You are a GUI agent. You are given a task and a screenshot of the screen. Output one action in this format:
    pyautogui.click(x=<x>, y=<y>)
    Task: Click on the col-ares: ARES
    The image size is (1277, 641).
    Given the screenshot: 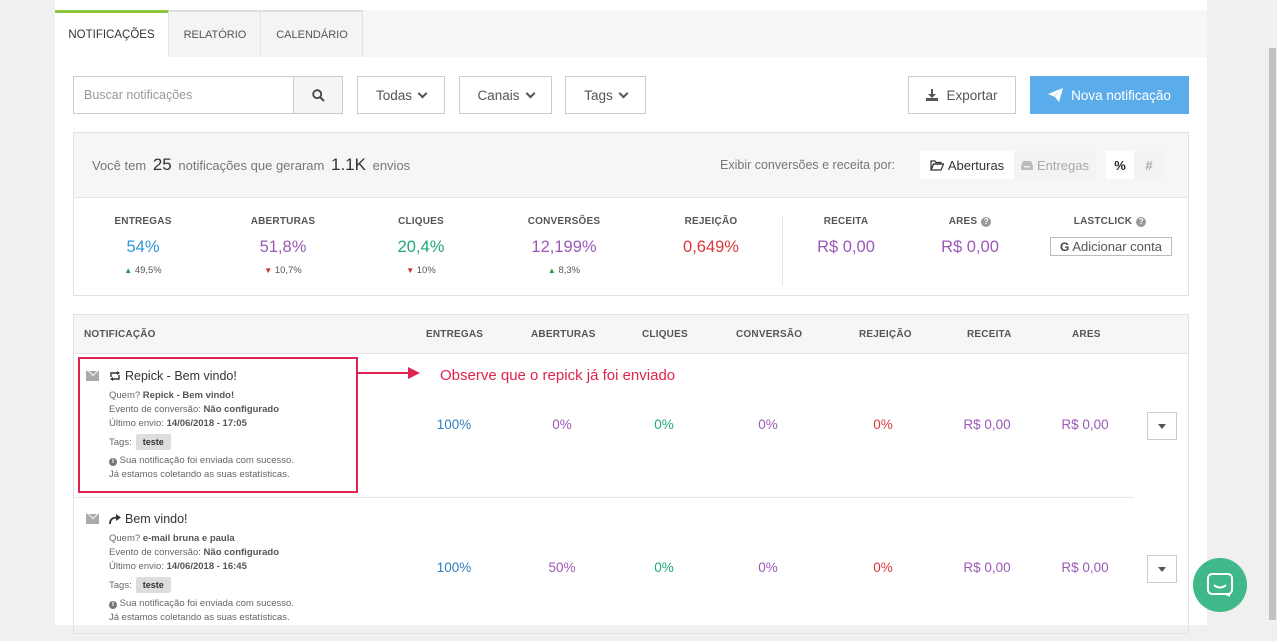 What is the action you would take?
    pyautogui.click(x=1086, y=334)
    